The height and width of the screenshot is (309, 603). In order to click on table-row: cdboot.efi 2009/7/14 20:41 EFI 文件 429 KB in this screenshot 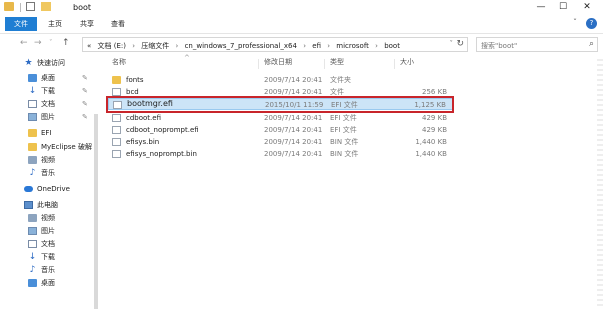, I will do `click(280, 118)`.